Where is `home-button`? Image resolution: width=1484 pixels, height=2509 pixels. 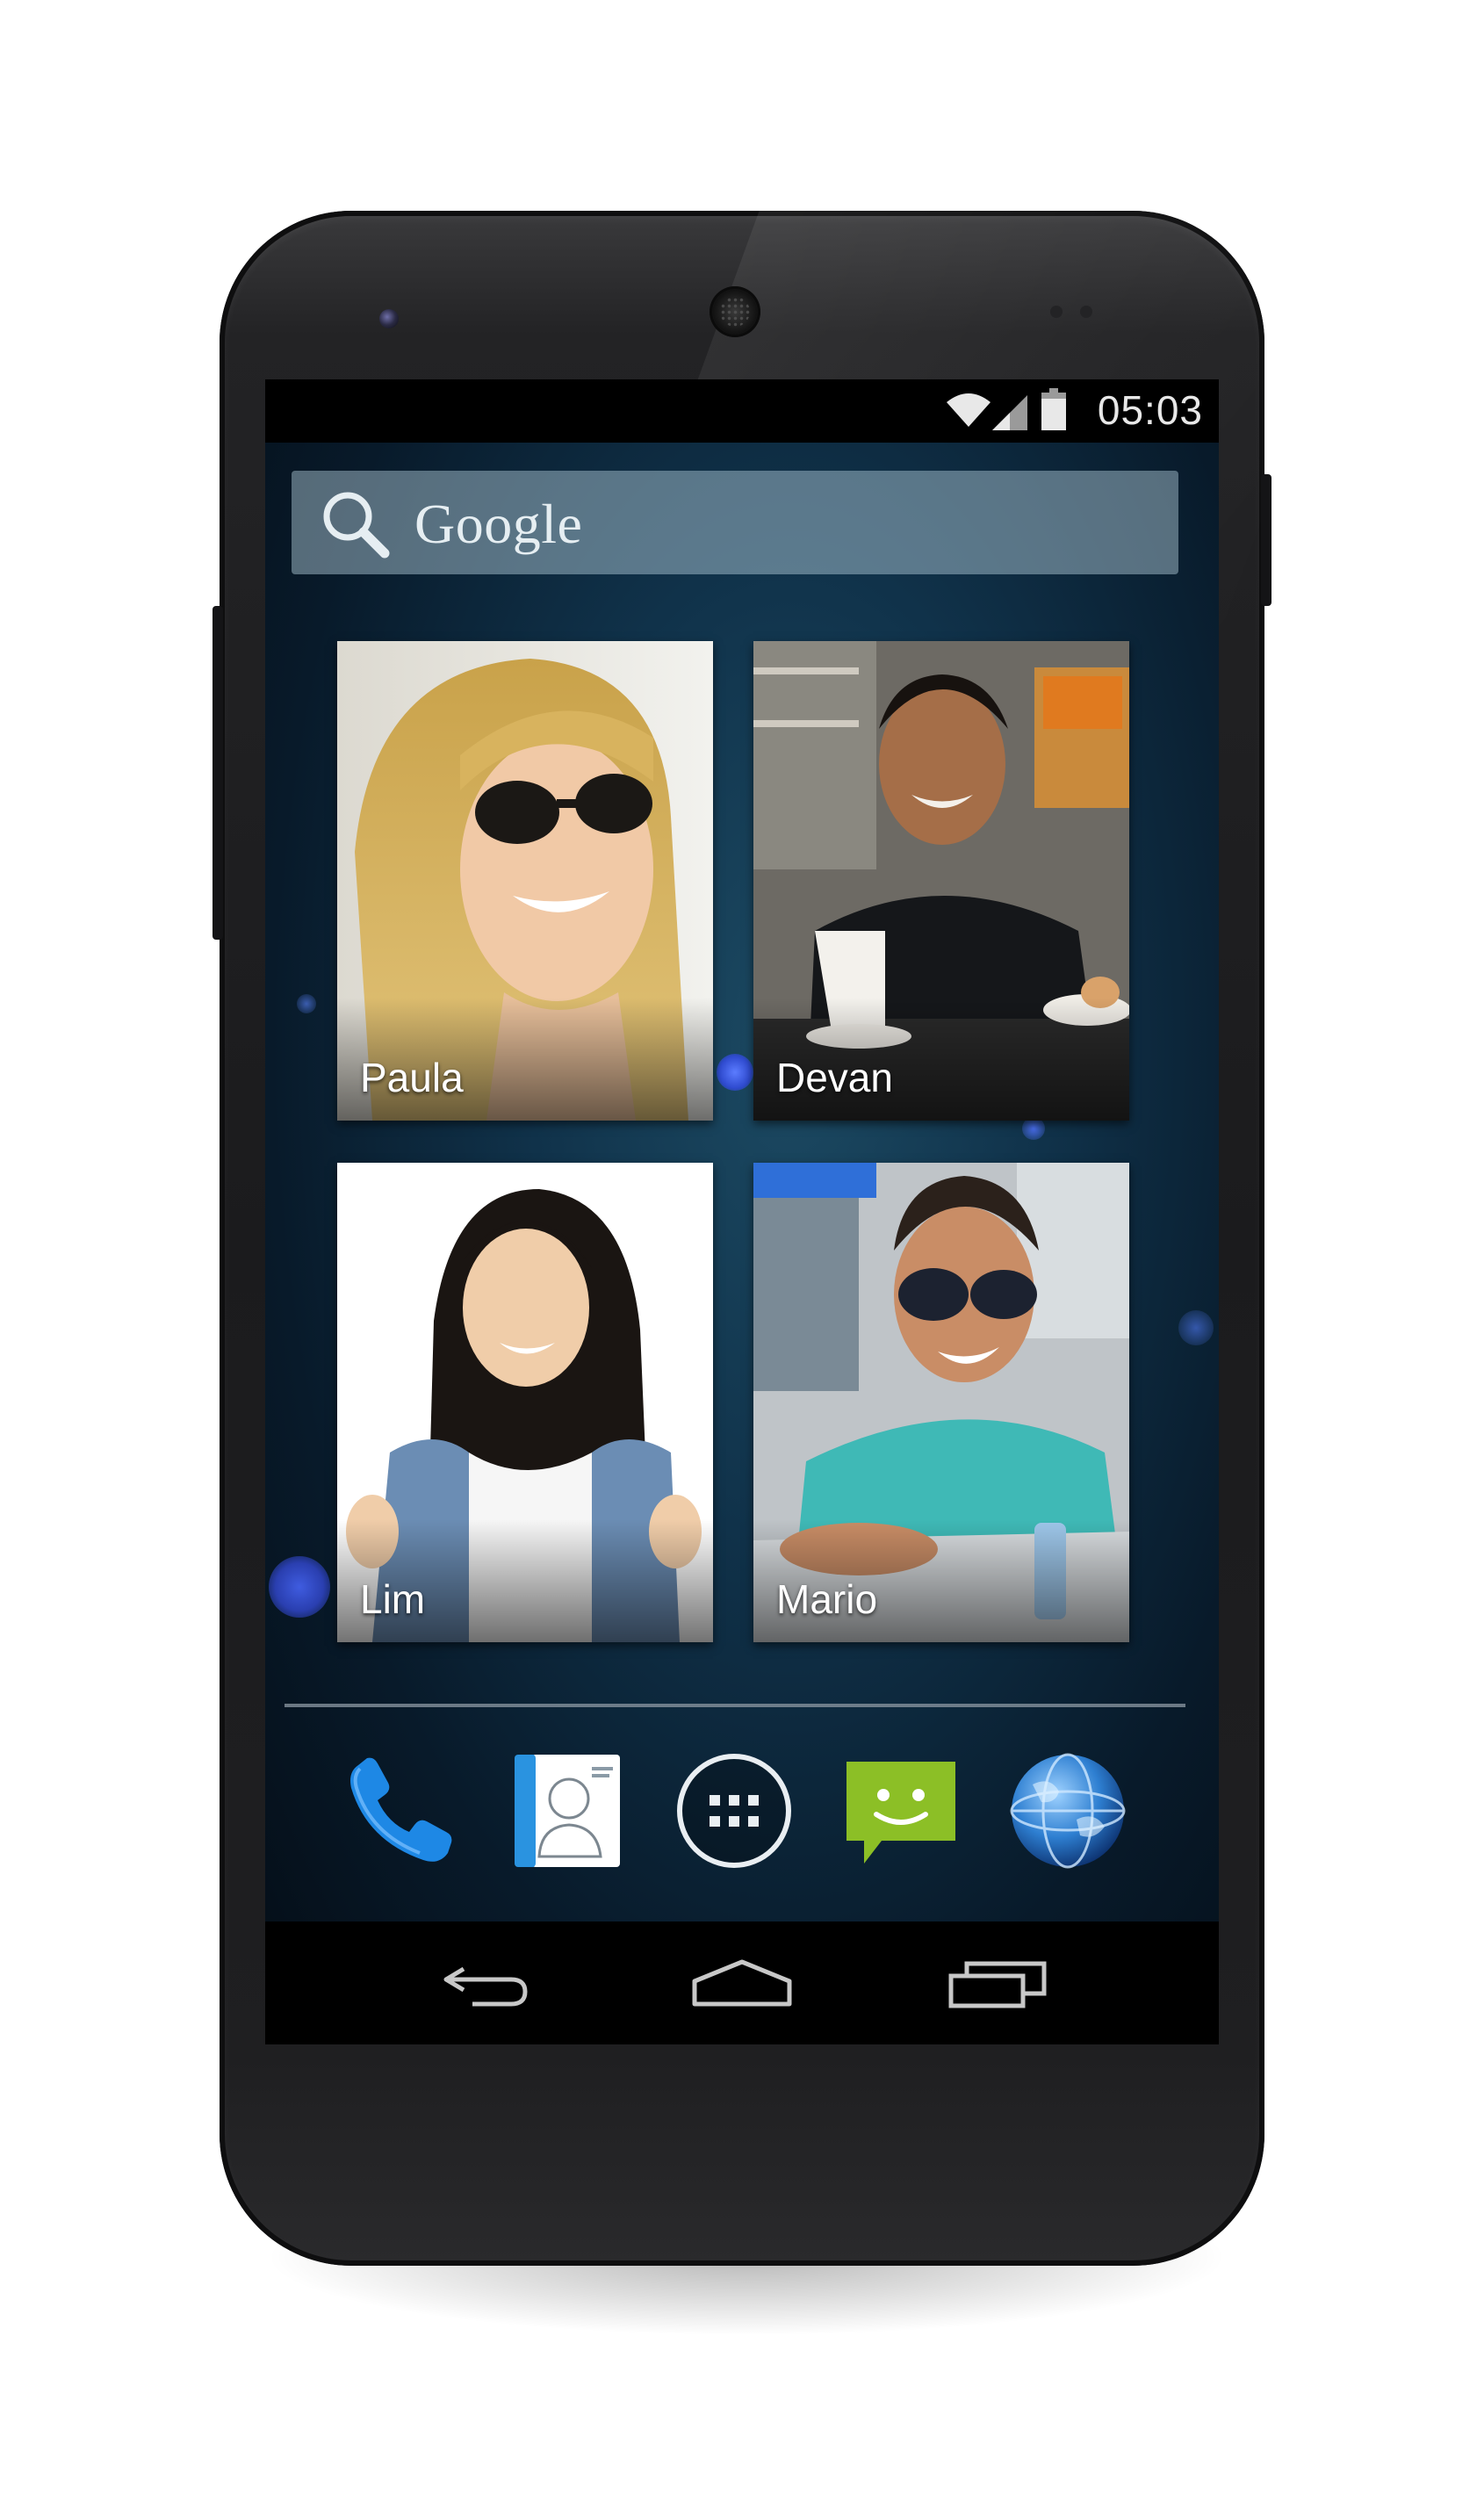
home-button is located at coordinates (742, 1983).